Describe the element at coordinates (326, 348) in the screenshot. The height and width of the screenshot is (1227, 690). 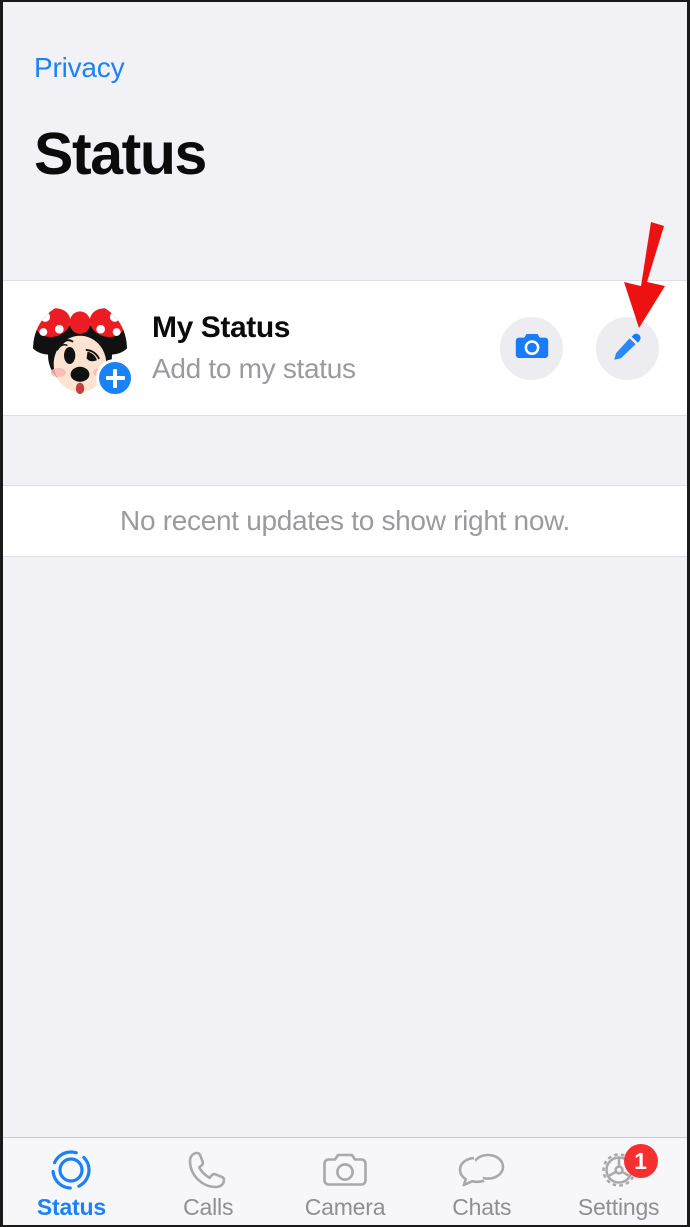
I see `status-text-group: My Status Add to my status` at that location.